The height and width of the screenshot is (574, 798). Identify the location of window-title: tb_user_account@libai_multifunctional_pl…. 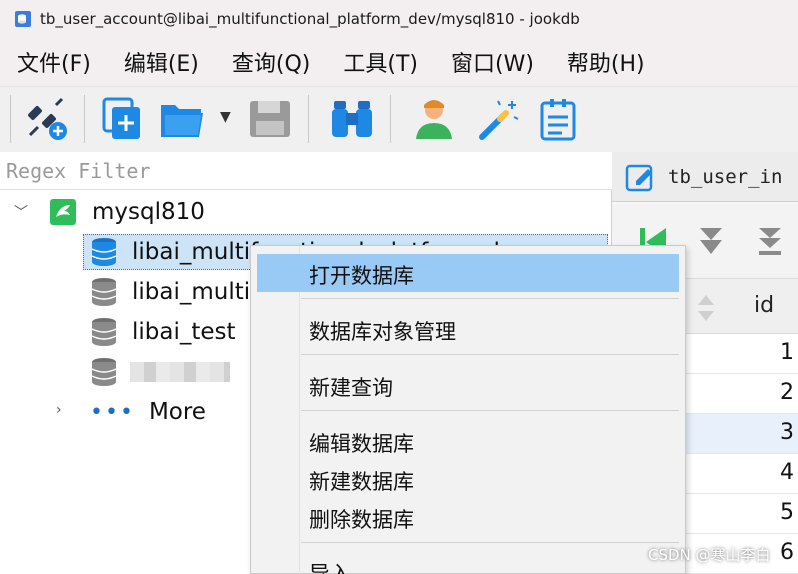
(310, 19).